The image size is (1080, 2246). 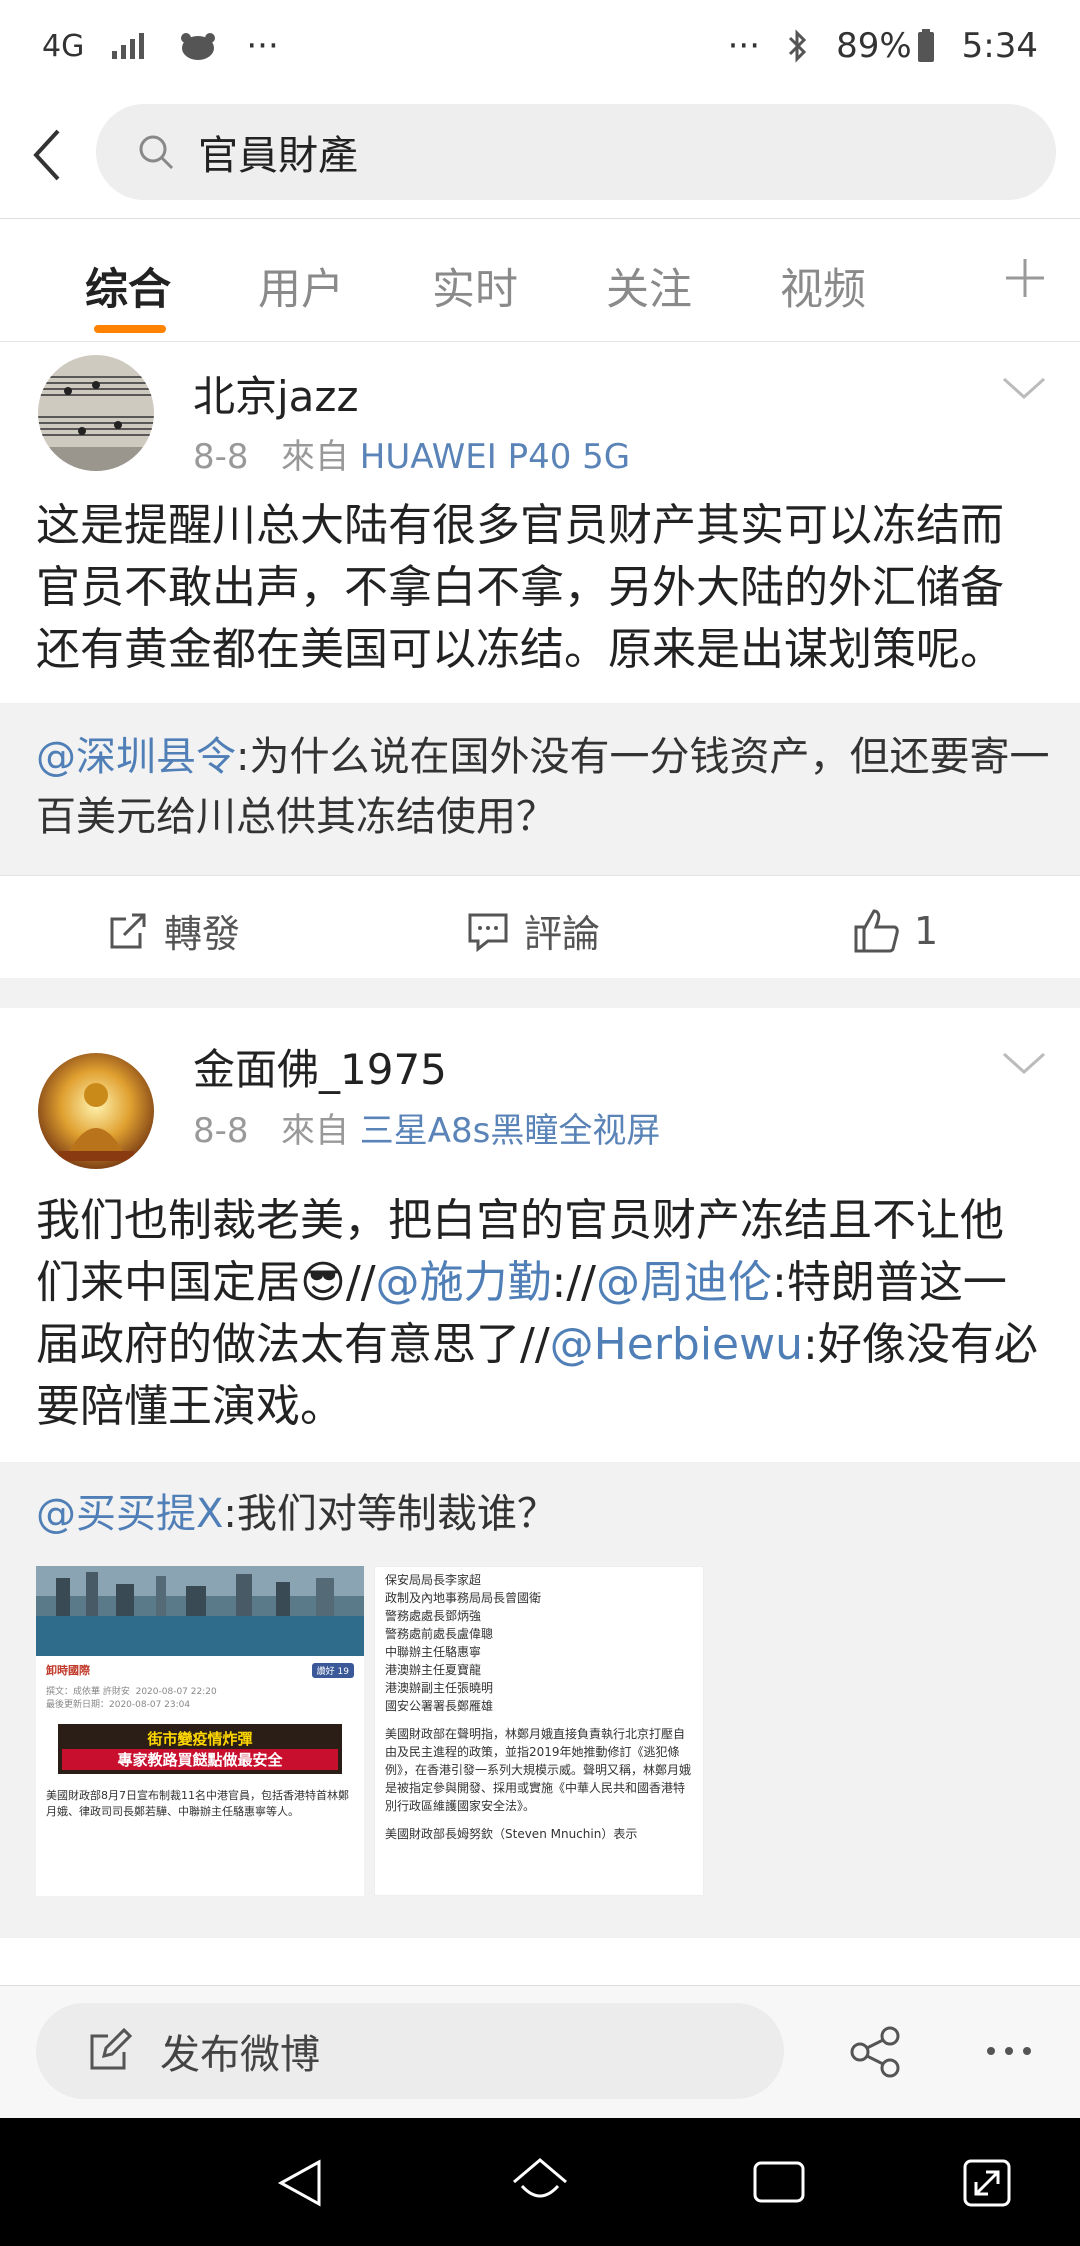 I want to click on battery-percent: 89%, so click(x=874, y=46).